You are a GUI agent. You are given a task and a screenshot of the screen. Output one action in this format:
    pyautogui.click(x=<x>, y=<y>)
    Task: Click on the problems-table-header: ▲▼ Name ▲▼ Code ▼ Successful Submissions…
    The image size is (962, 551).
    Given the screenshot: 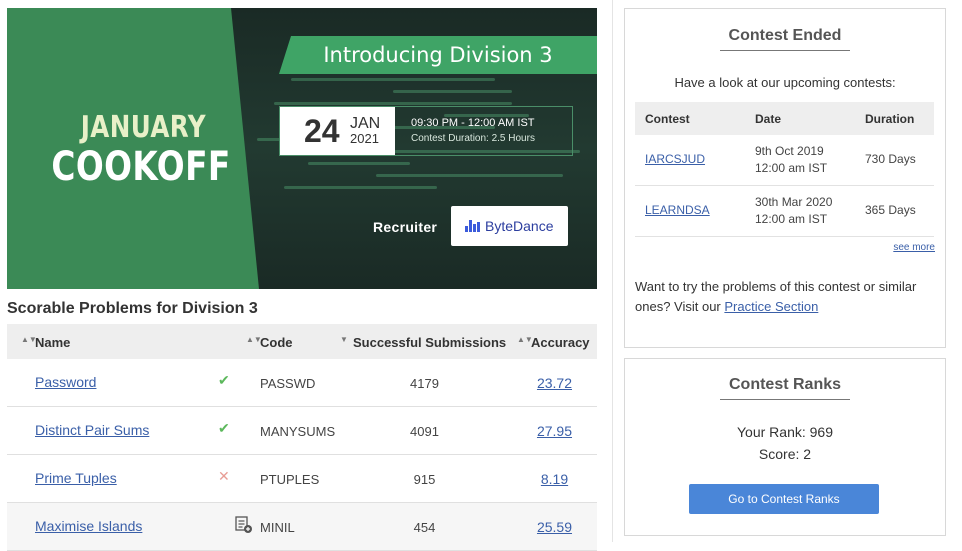 What is the action you would take?
    pyautogui.click(x=302, y=341)
    